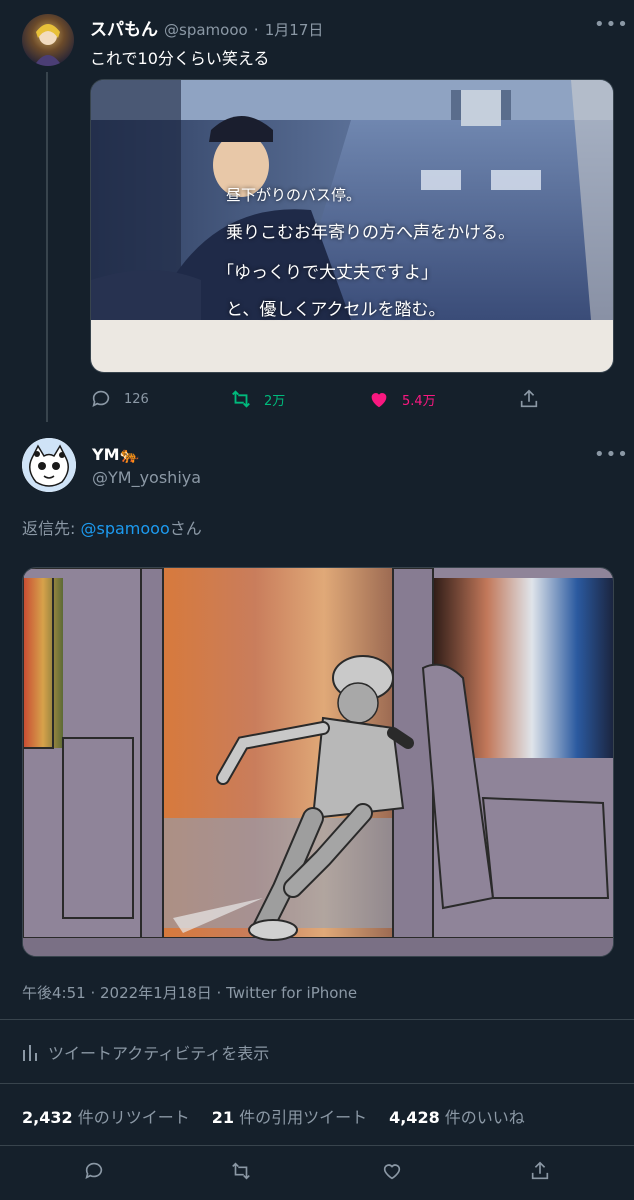 The image size is (634, 1200). What do you see at coordinates (275, 401) in the screenshot?
I see `retweet-count: 2万` at bounding box center [275, 401].